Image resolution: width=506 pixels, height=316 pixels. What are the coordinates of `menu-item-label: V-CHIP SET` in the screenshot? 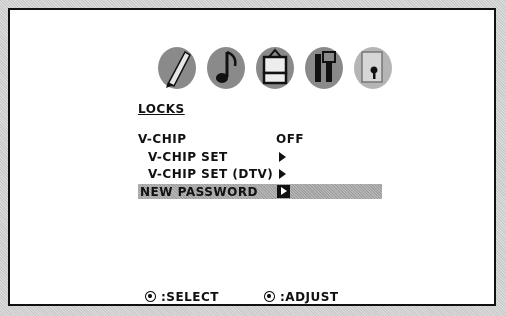 It's located at (188, 157).